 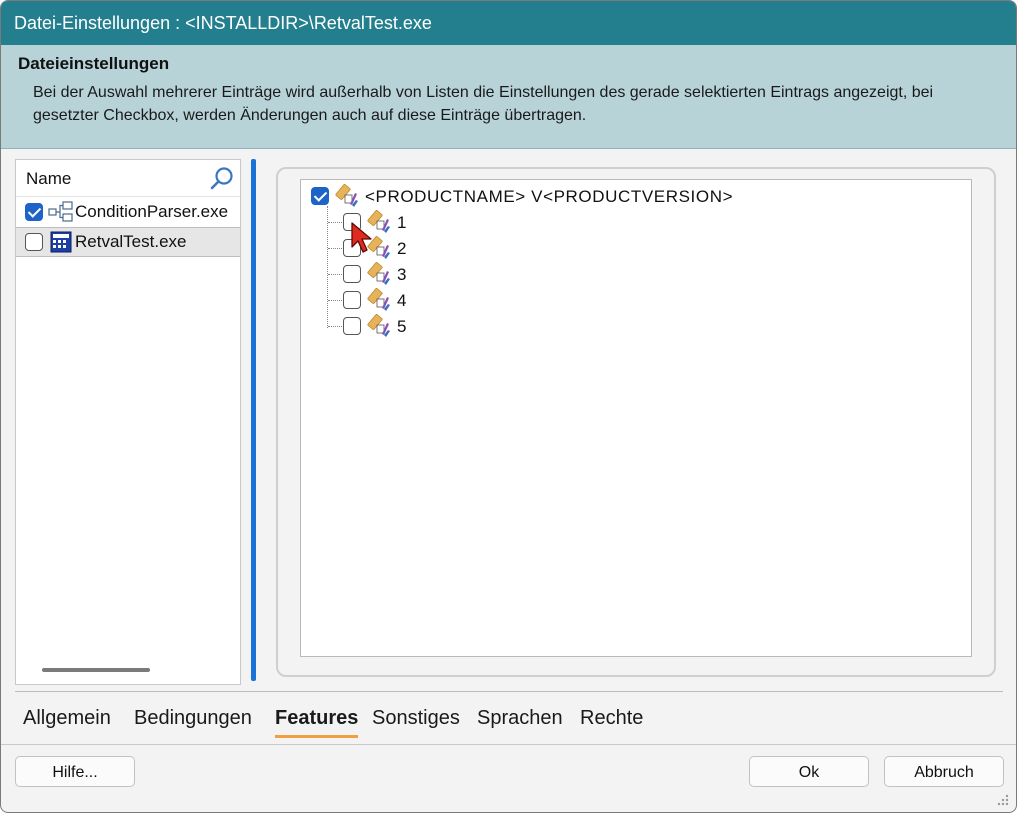 I want to click on tab-features: Features, so click(x=317, y=722).